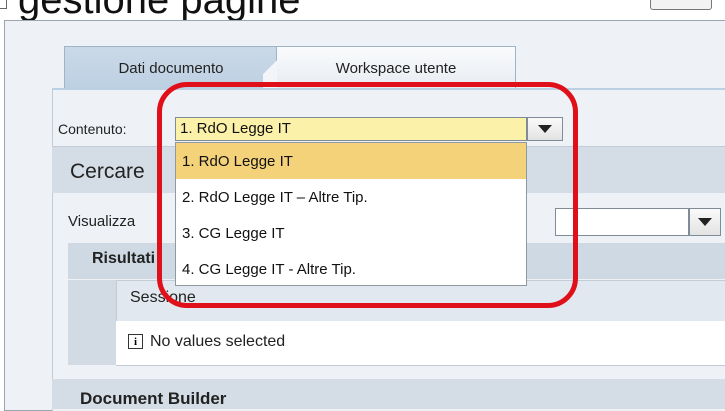  I want to click on search-title: Cercare, so click(107, 171).